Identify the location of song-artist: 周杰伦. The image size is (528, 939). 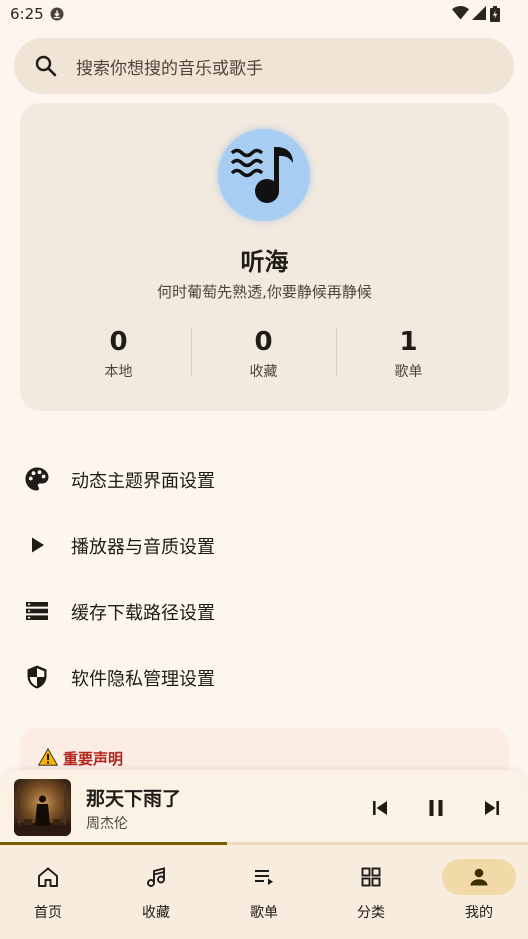
(107, 824).